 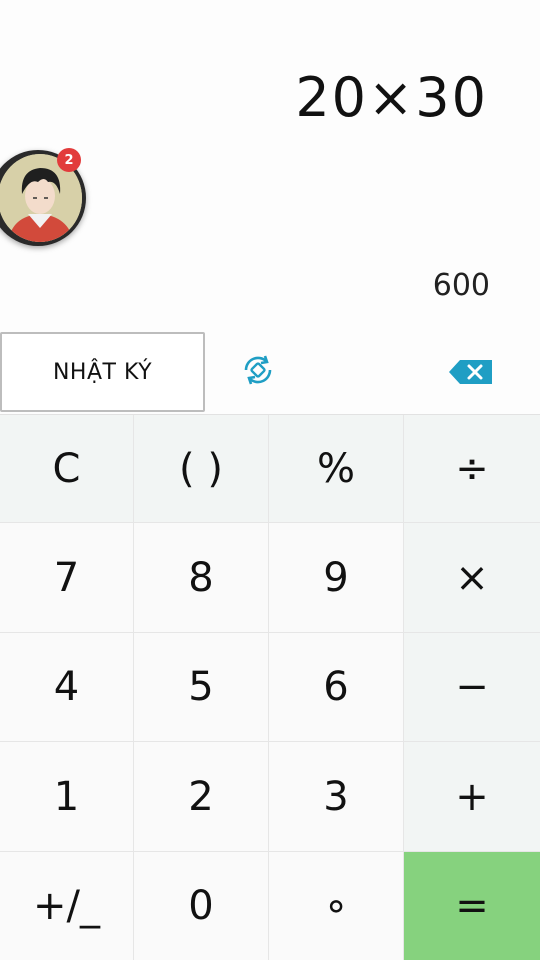 I want to click on sign-toggle-button: +/_, so click(x=67, y=906).